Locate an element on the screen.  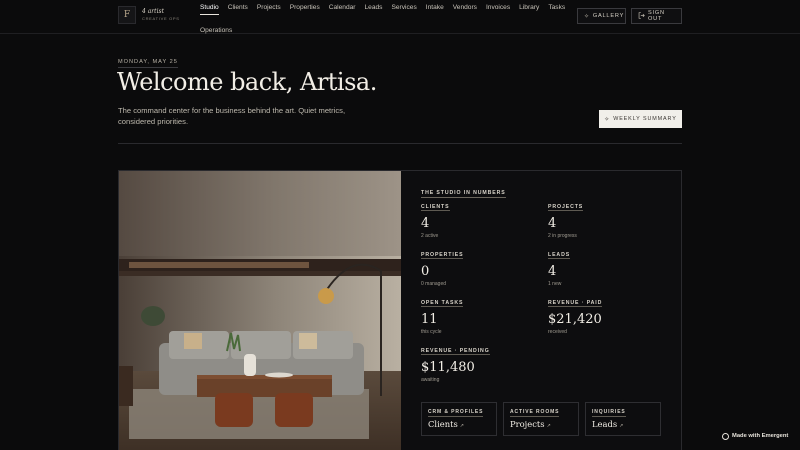
nav-item-studio: Studio is located at coordinates (209, 9).